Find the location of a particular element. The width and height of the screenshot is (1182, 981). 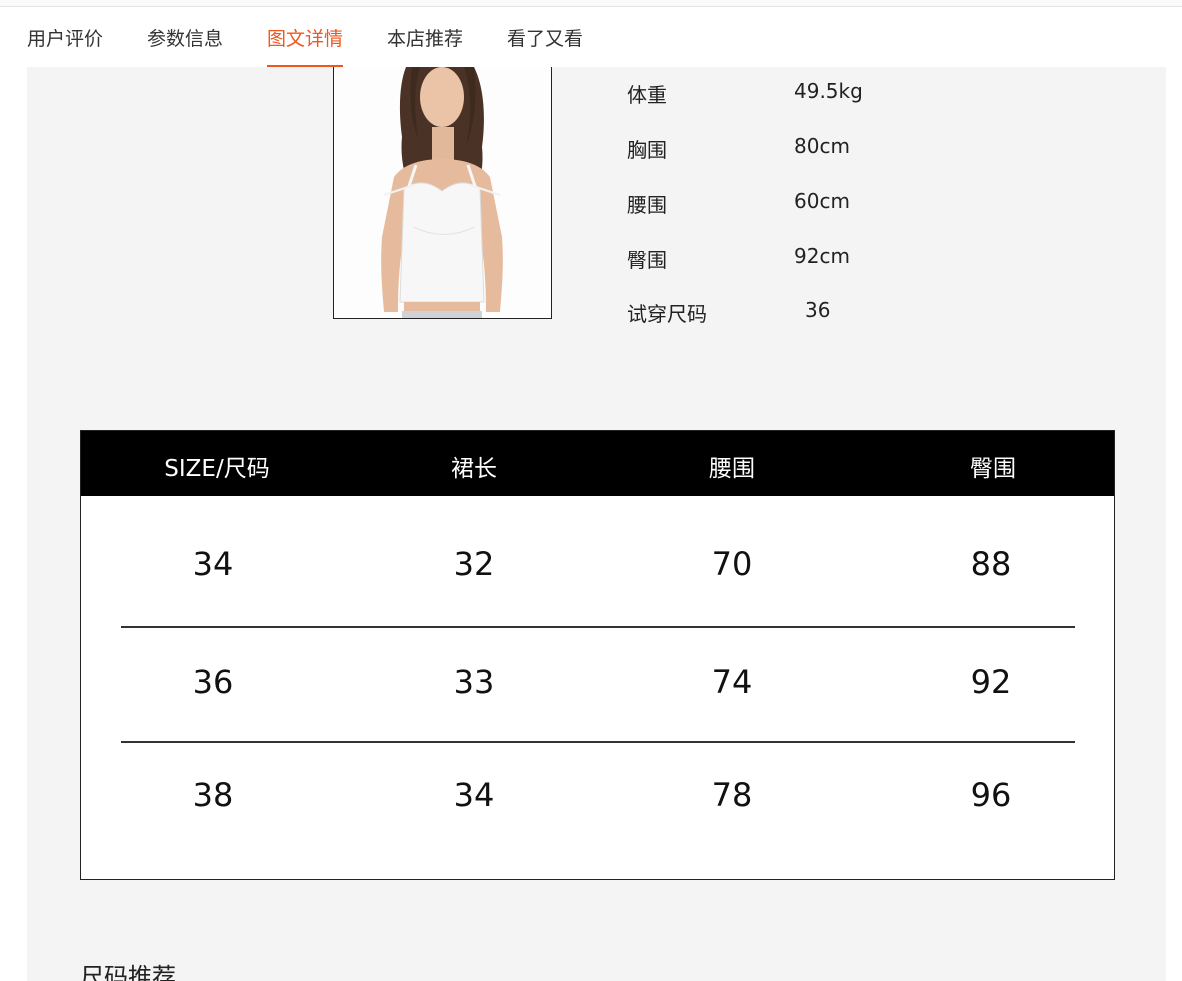

spec-value: 49.5kg is located at coordinates (828, 91).